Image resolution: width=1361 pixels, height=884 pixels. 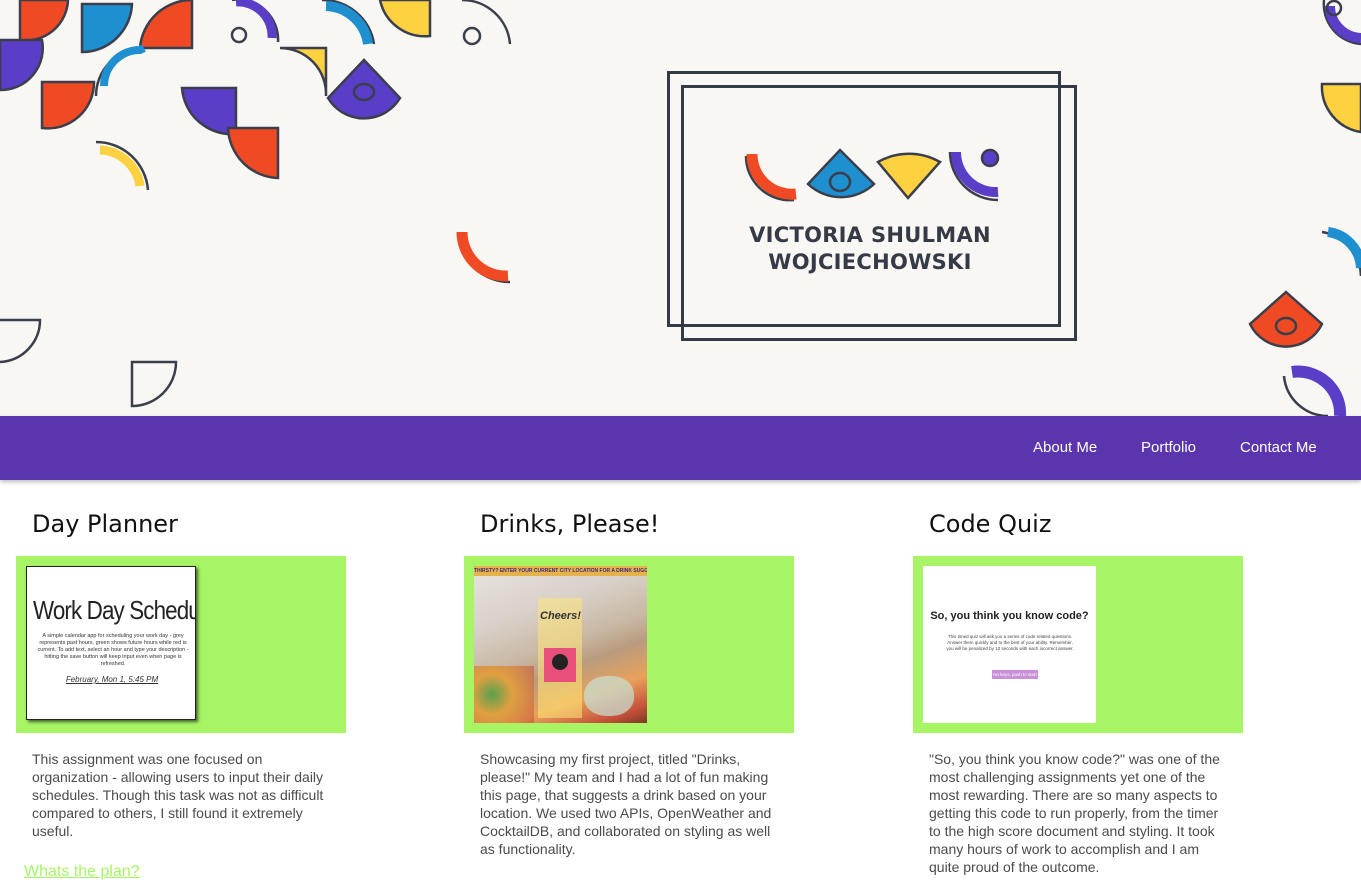 What do you see at coordinates (112, 679) in the screenshot?
I see `screenshot-date: February, Mon 1, 5:45 PM` at bounding box center [112, 679].